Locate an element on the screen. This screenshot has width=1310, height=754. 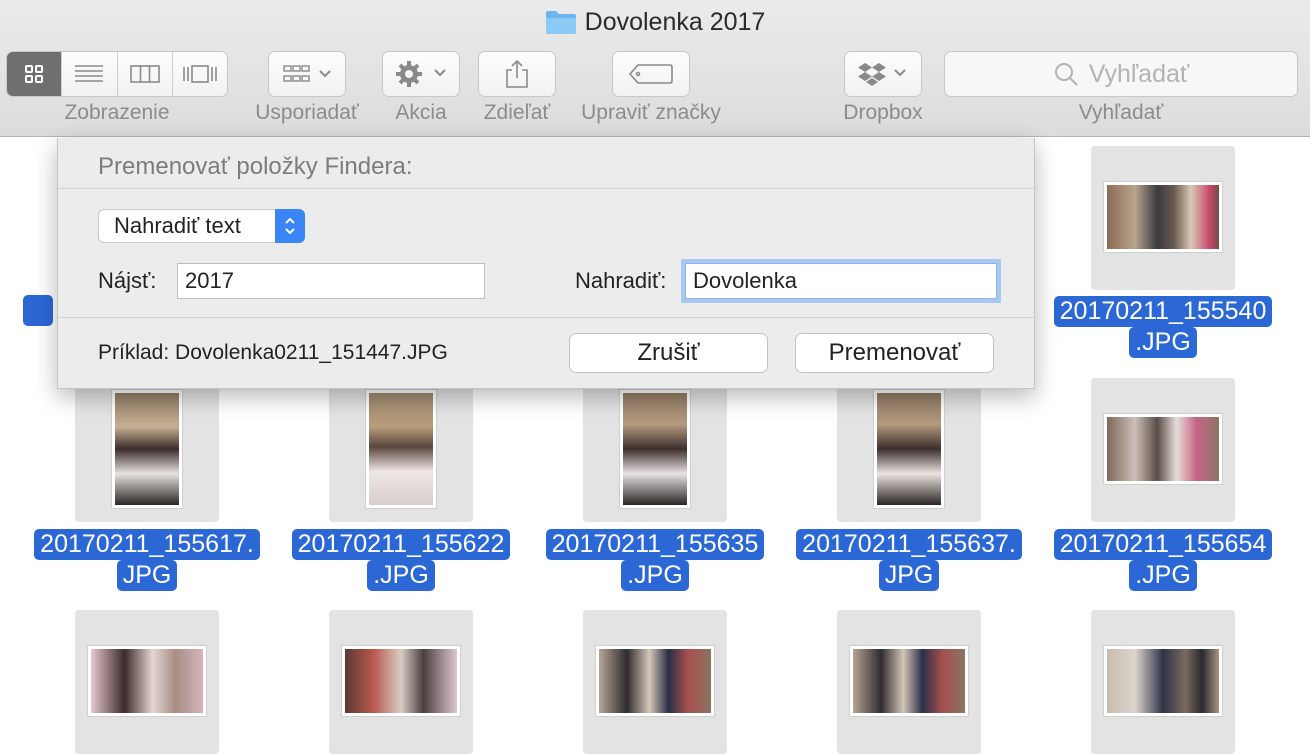
edit-tags-label: Upraviť značky is located at coordinates (651, 112).